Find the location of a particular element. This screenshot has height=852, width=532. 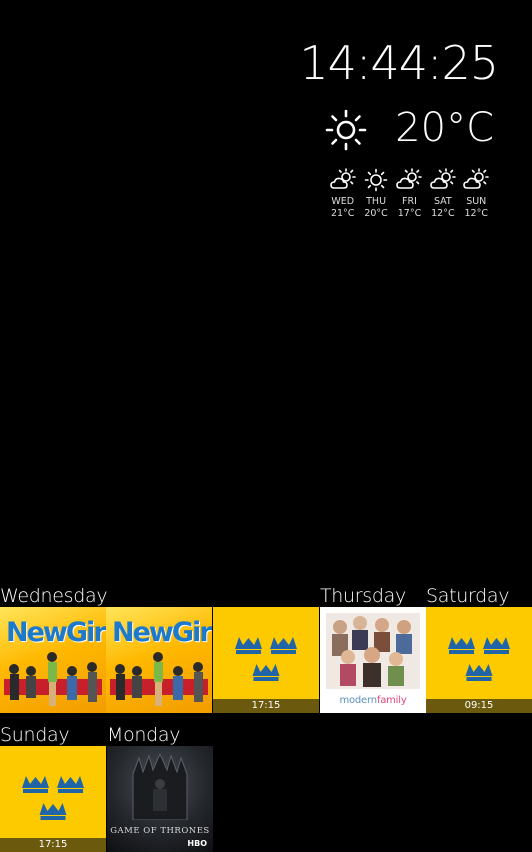

forecast-day: FRI 17°C is located at coordinates (409, 194).